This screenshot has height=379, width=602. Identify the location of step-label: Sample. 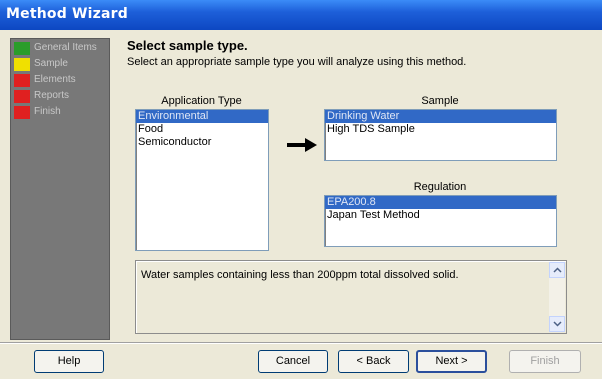
(51, 63).